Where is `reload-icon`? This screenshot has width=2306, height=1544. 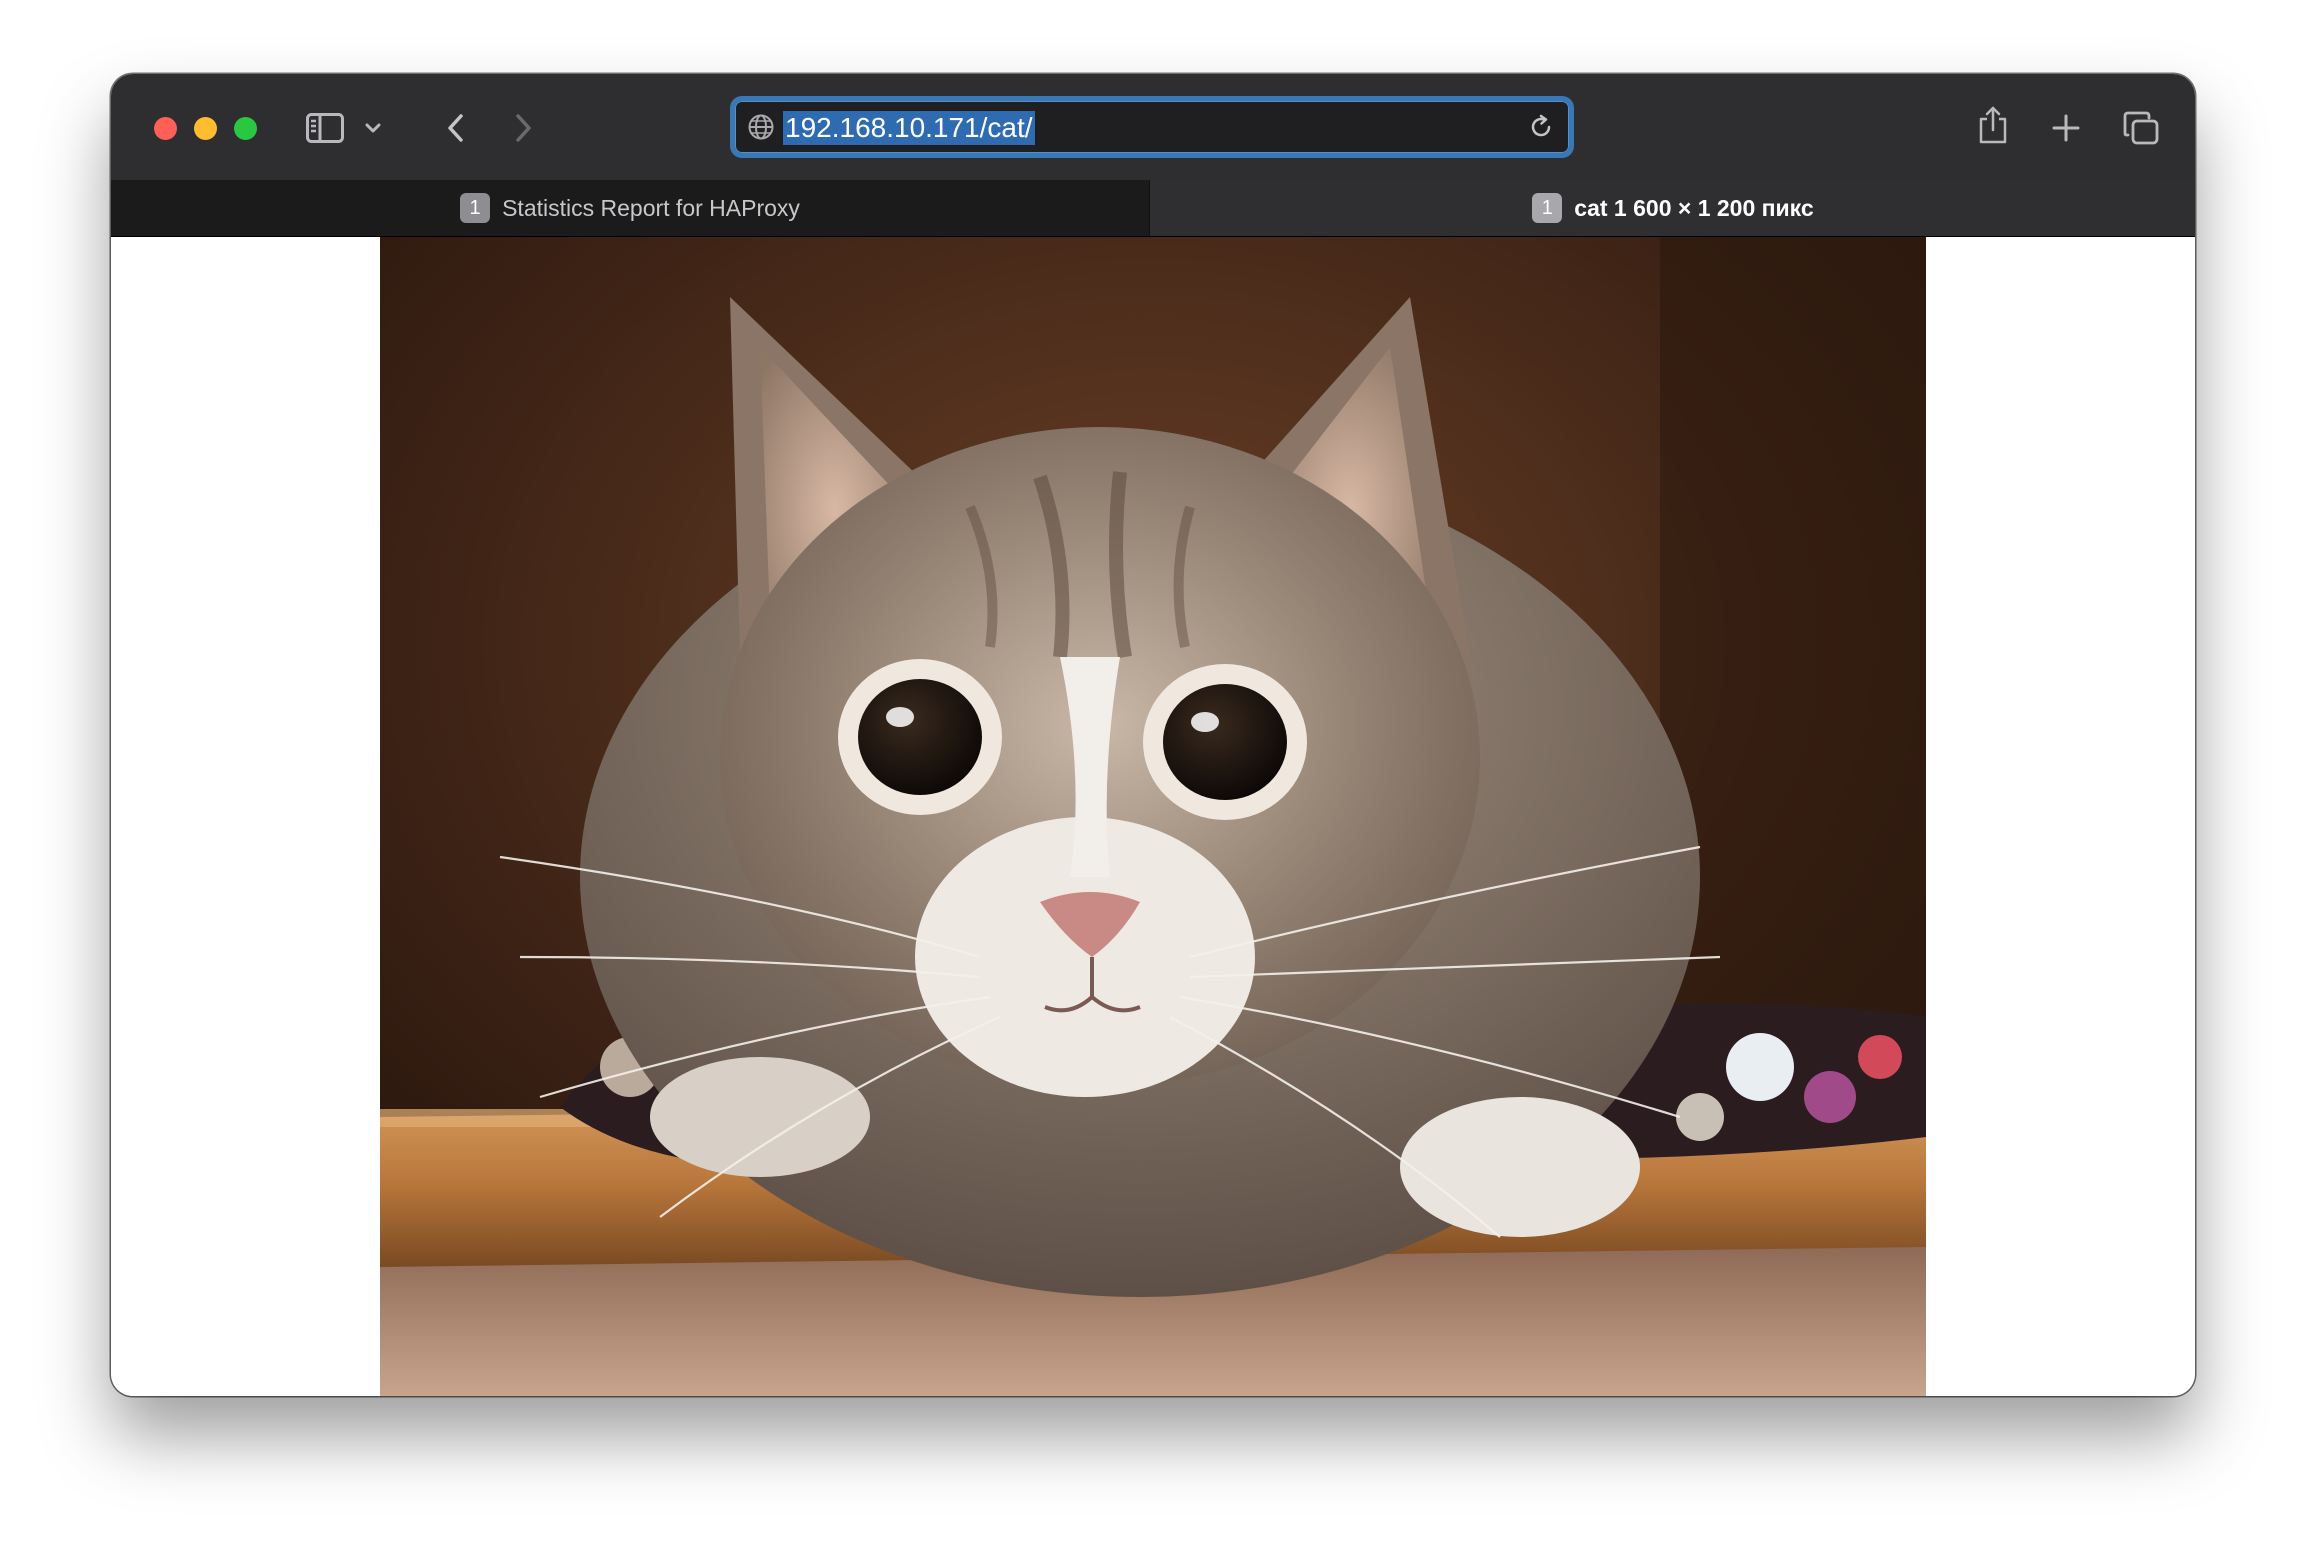 reload-icon is located at coordinates (1541, 127).